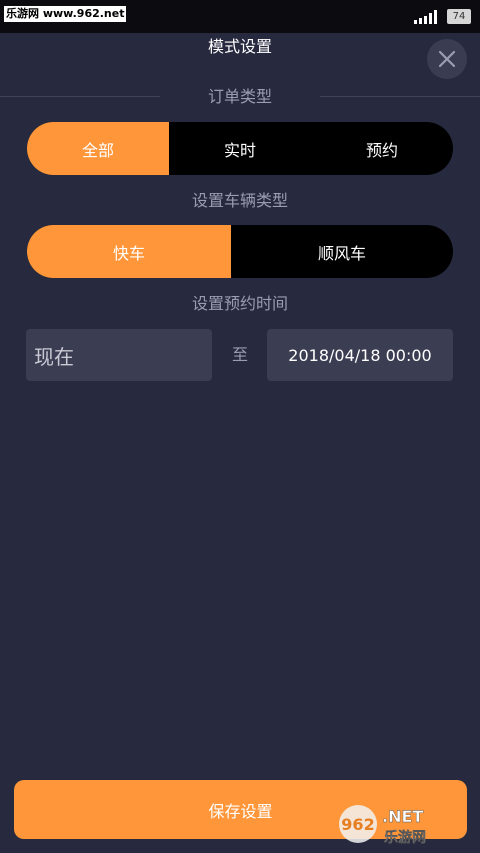  Describe the element at coordinates (405, 837) in the screenshot. I see `logo-cn: 乐游网` at that location.